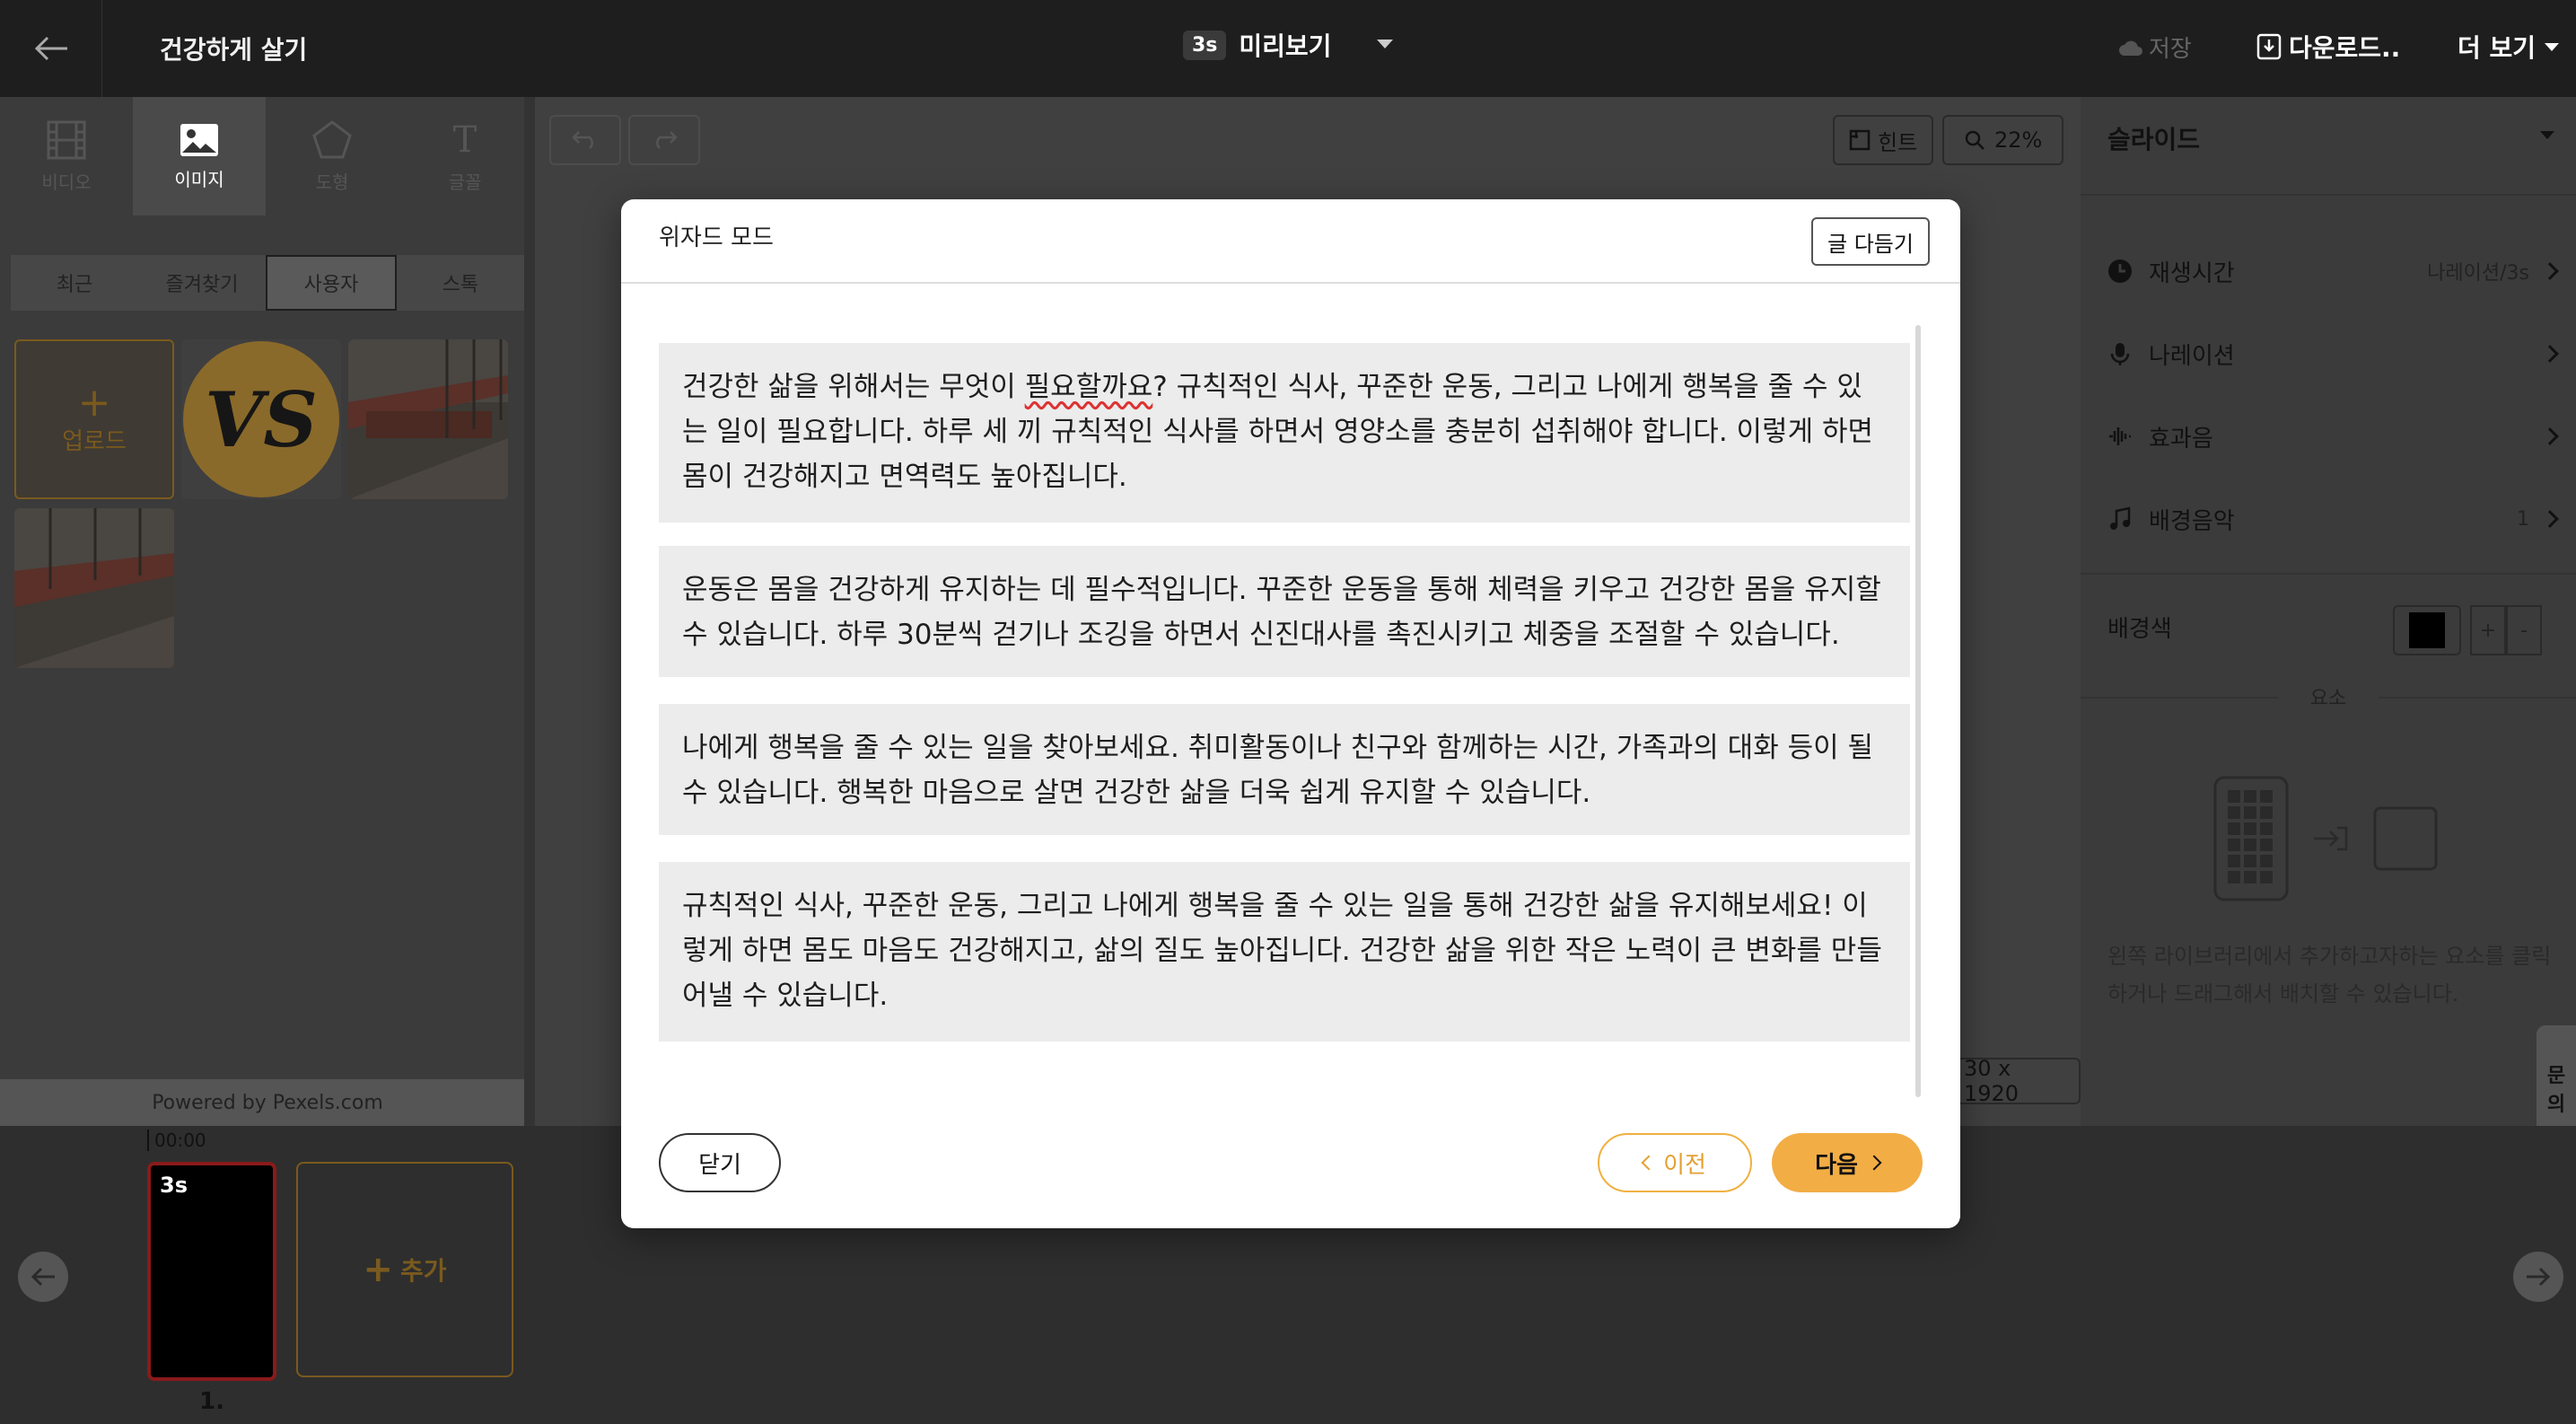 The image size is (2576, 1424). I want to click on media-thumb-vs: VS, so click(261, 419).